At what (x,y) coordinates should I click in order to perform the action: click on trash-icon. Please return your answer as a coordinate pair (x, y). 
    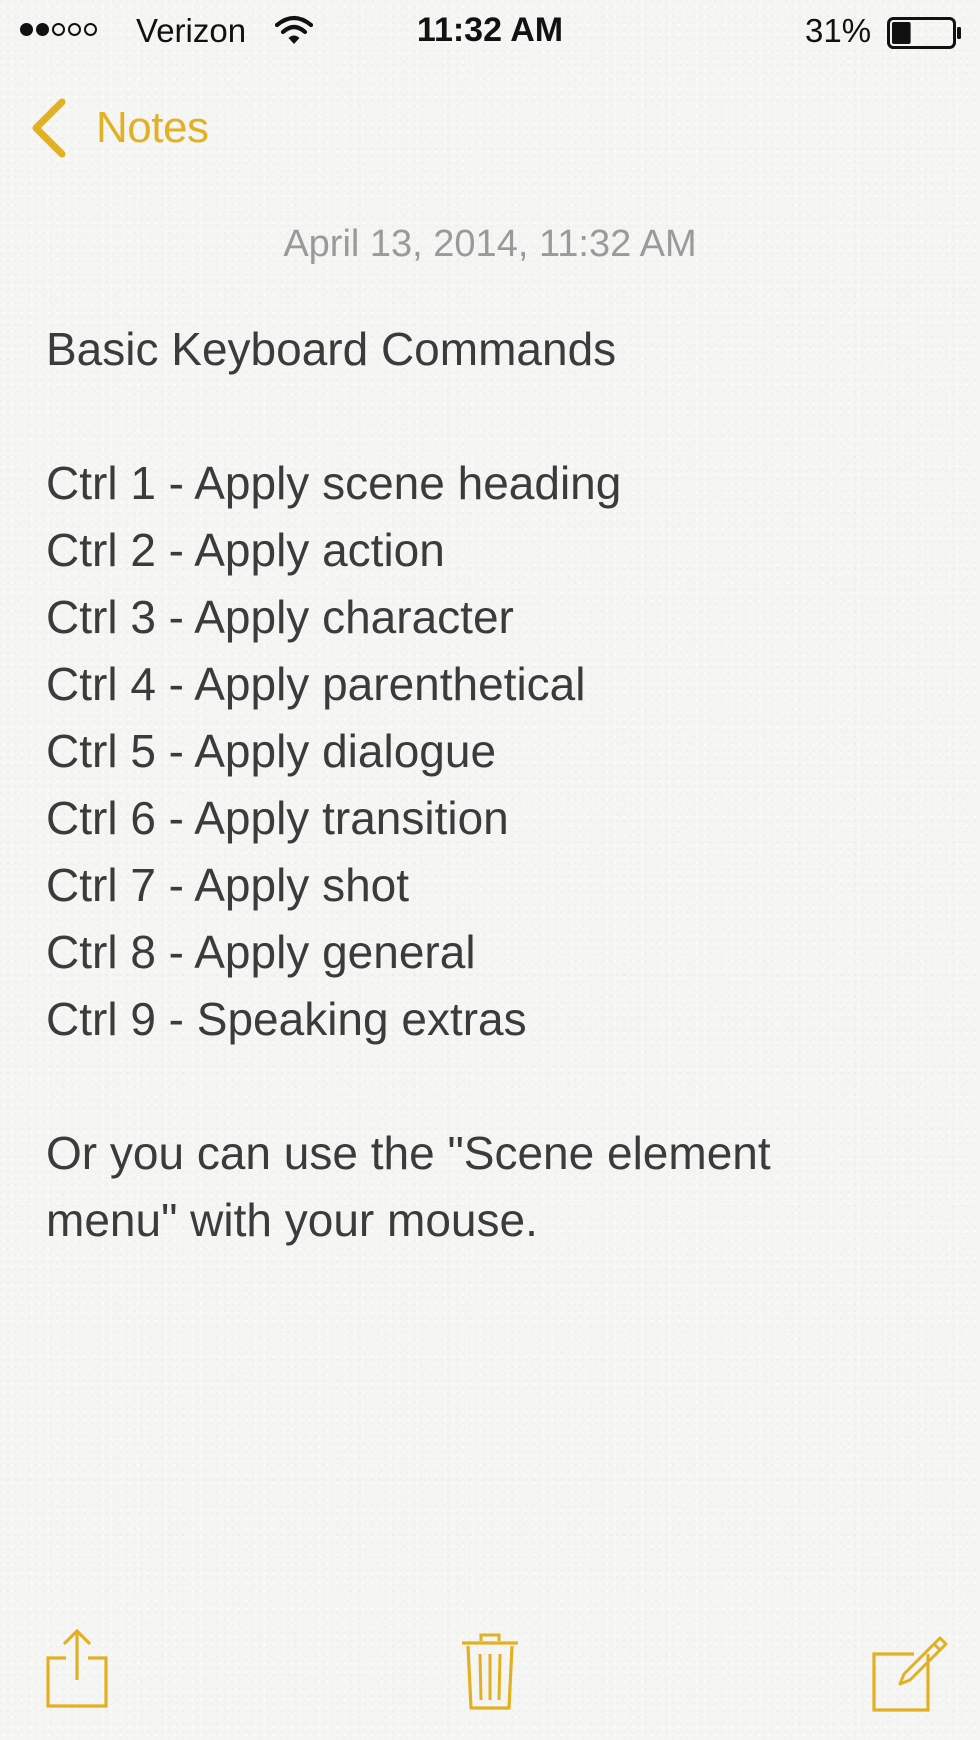
    Looking at the image, I should click on (490, 1671).